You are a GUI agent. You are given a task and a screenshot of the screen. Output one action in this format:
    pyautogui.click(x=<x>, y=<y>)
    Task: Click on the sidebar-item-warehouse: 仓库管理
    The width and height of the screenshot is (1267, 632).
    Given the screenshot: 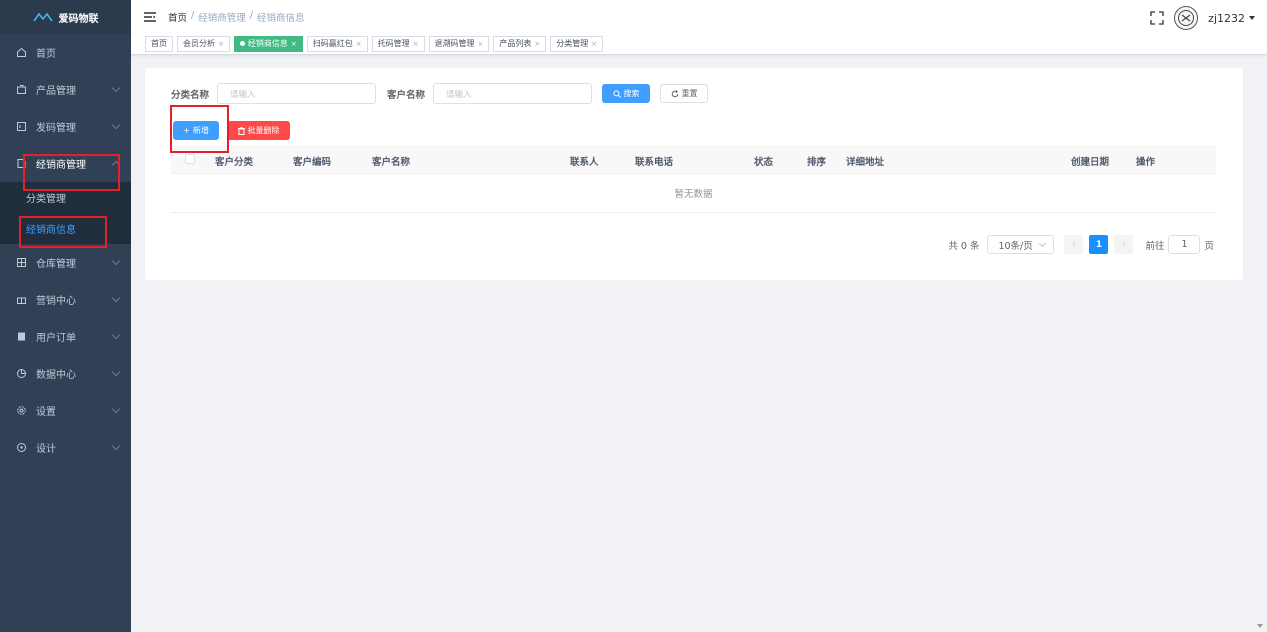 What is the action you would take?
    pyautogui.click(x=65, y=262)
    